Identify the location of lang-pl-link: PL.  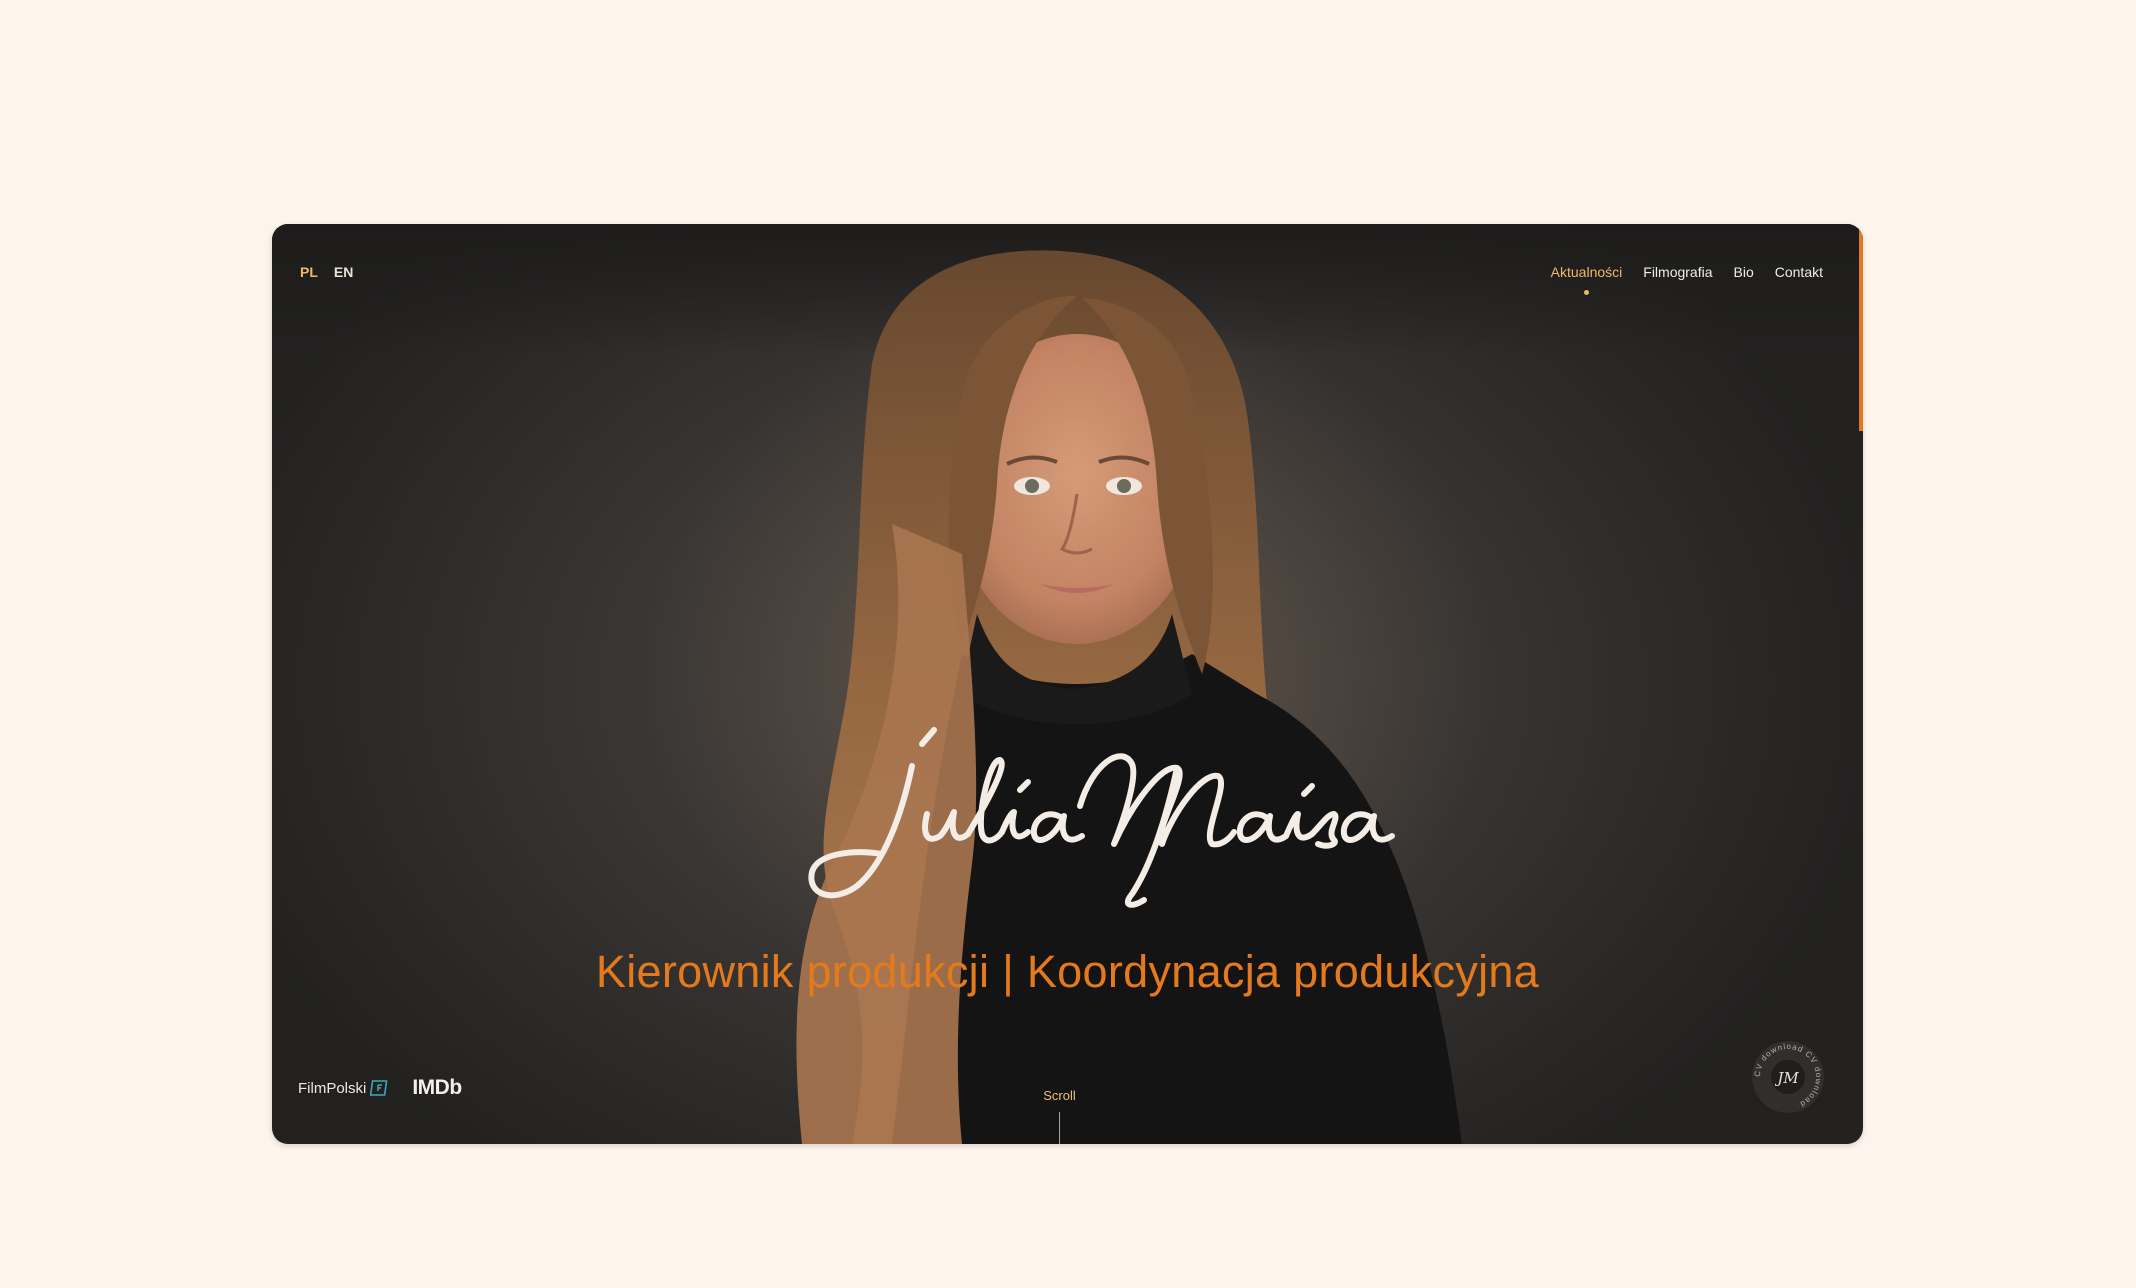
(309, 272).